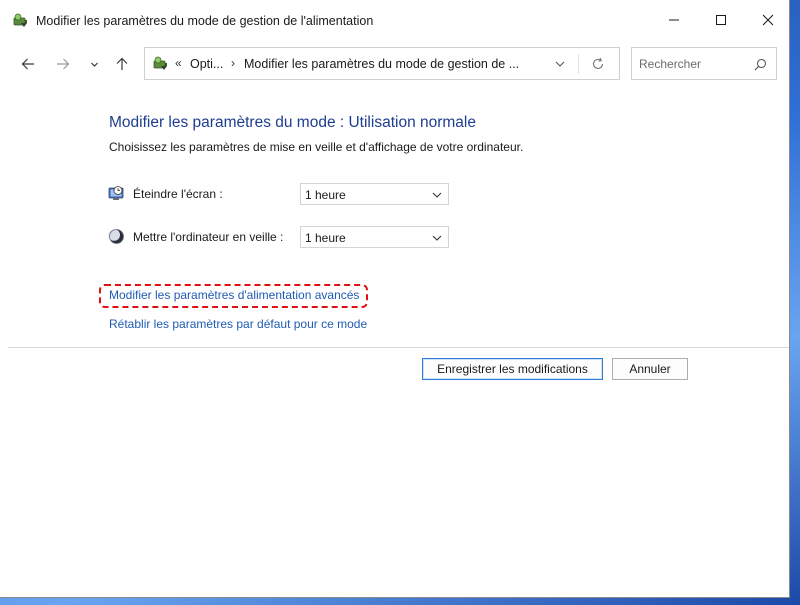 This screenshot has height=605, width=800. I want to click on close-button, so click(767, 20).